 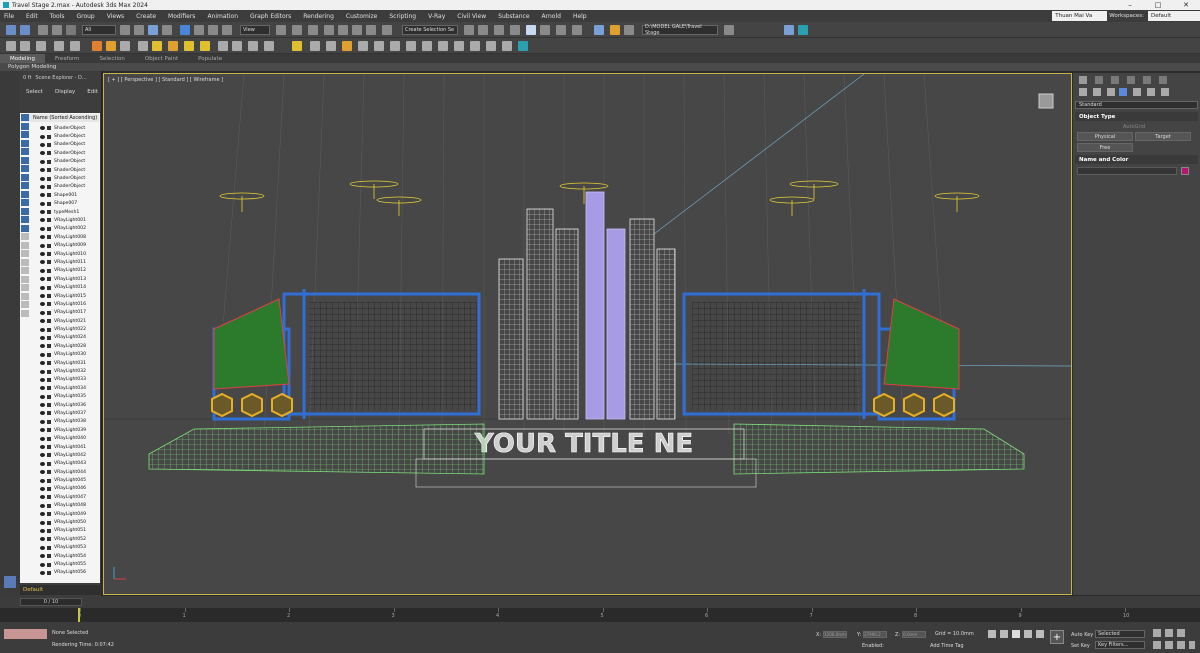 What do you see at coordinates (1169, 633) in the screenshot?
I see `zoom-all-icon` at bounding box center [1169, 633].